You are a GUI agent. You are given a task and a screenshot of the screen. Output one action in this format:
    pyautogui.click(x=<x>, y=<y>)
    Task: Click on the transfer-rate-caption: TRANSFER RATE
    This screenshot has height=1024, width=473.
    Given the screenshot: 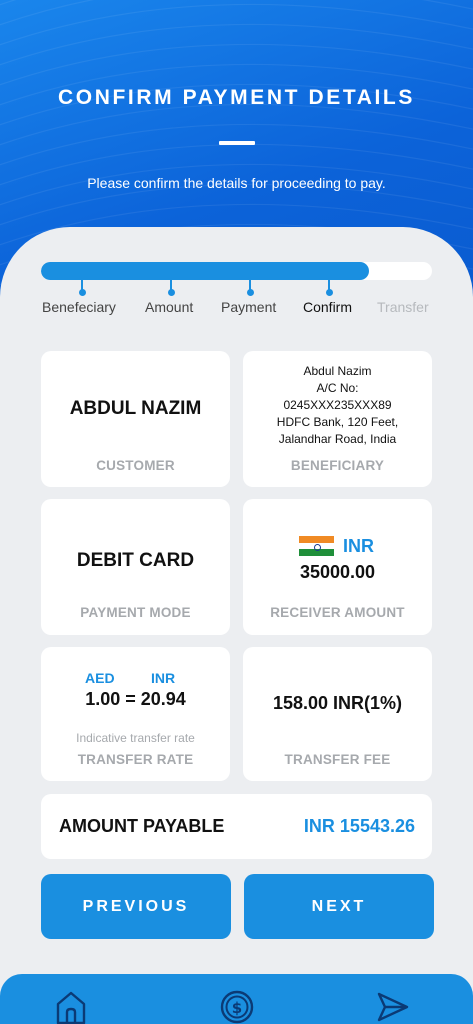 What is the action you would take?
    pyautogui.click(x=135, y=759)
    